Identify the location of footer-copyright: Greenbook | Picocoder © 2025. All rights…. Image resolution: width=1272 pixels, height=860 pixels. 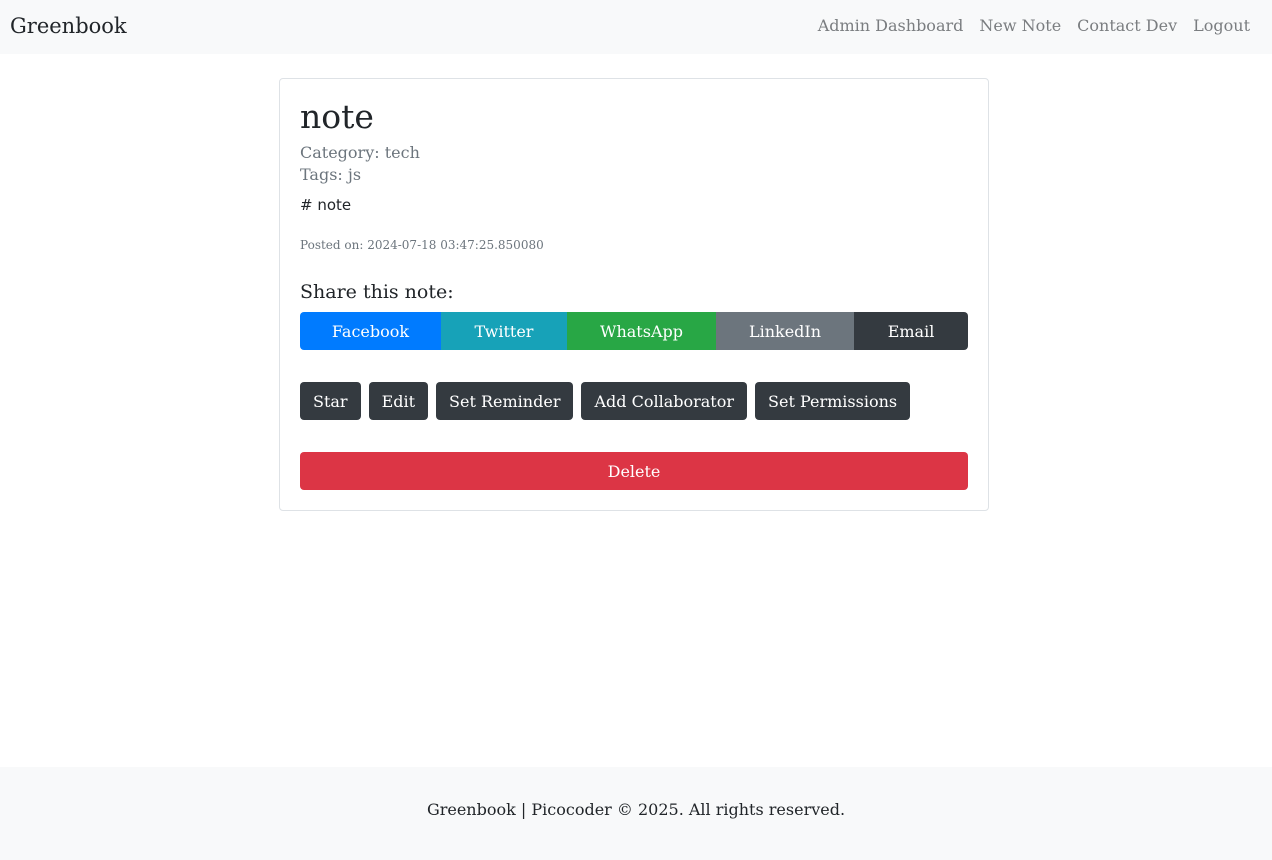
(636, 809).